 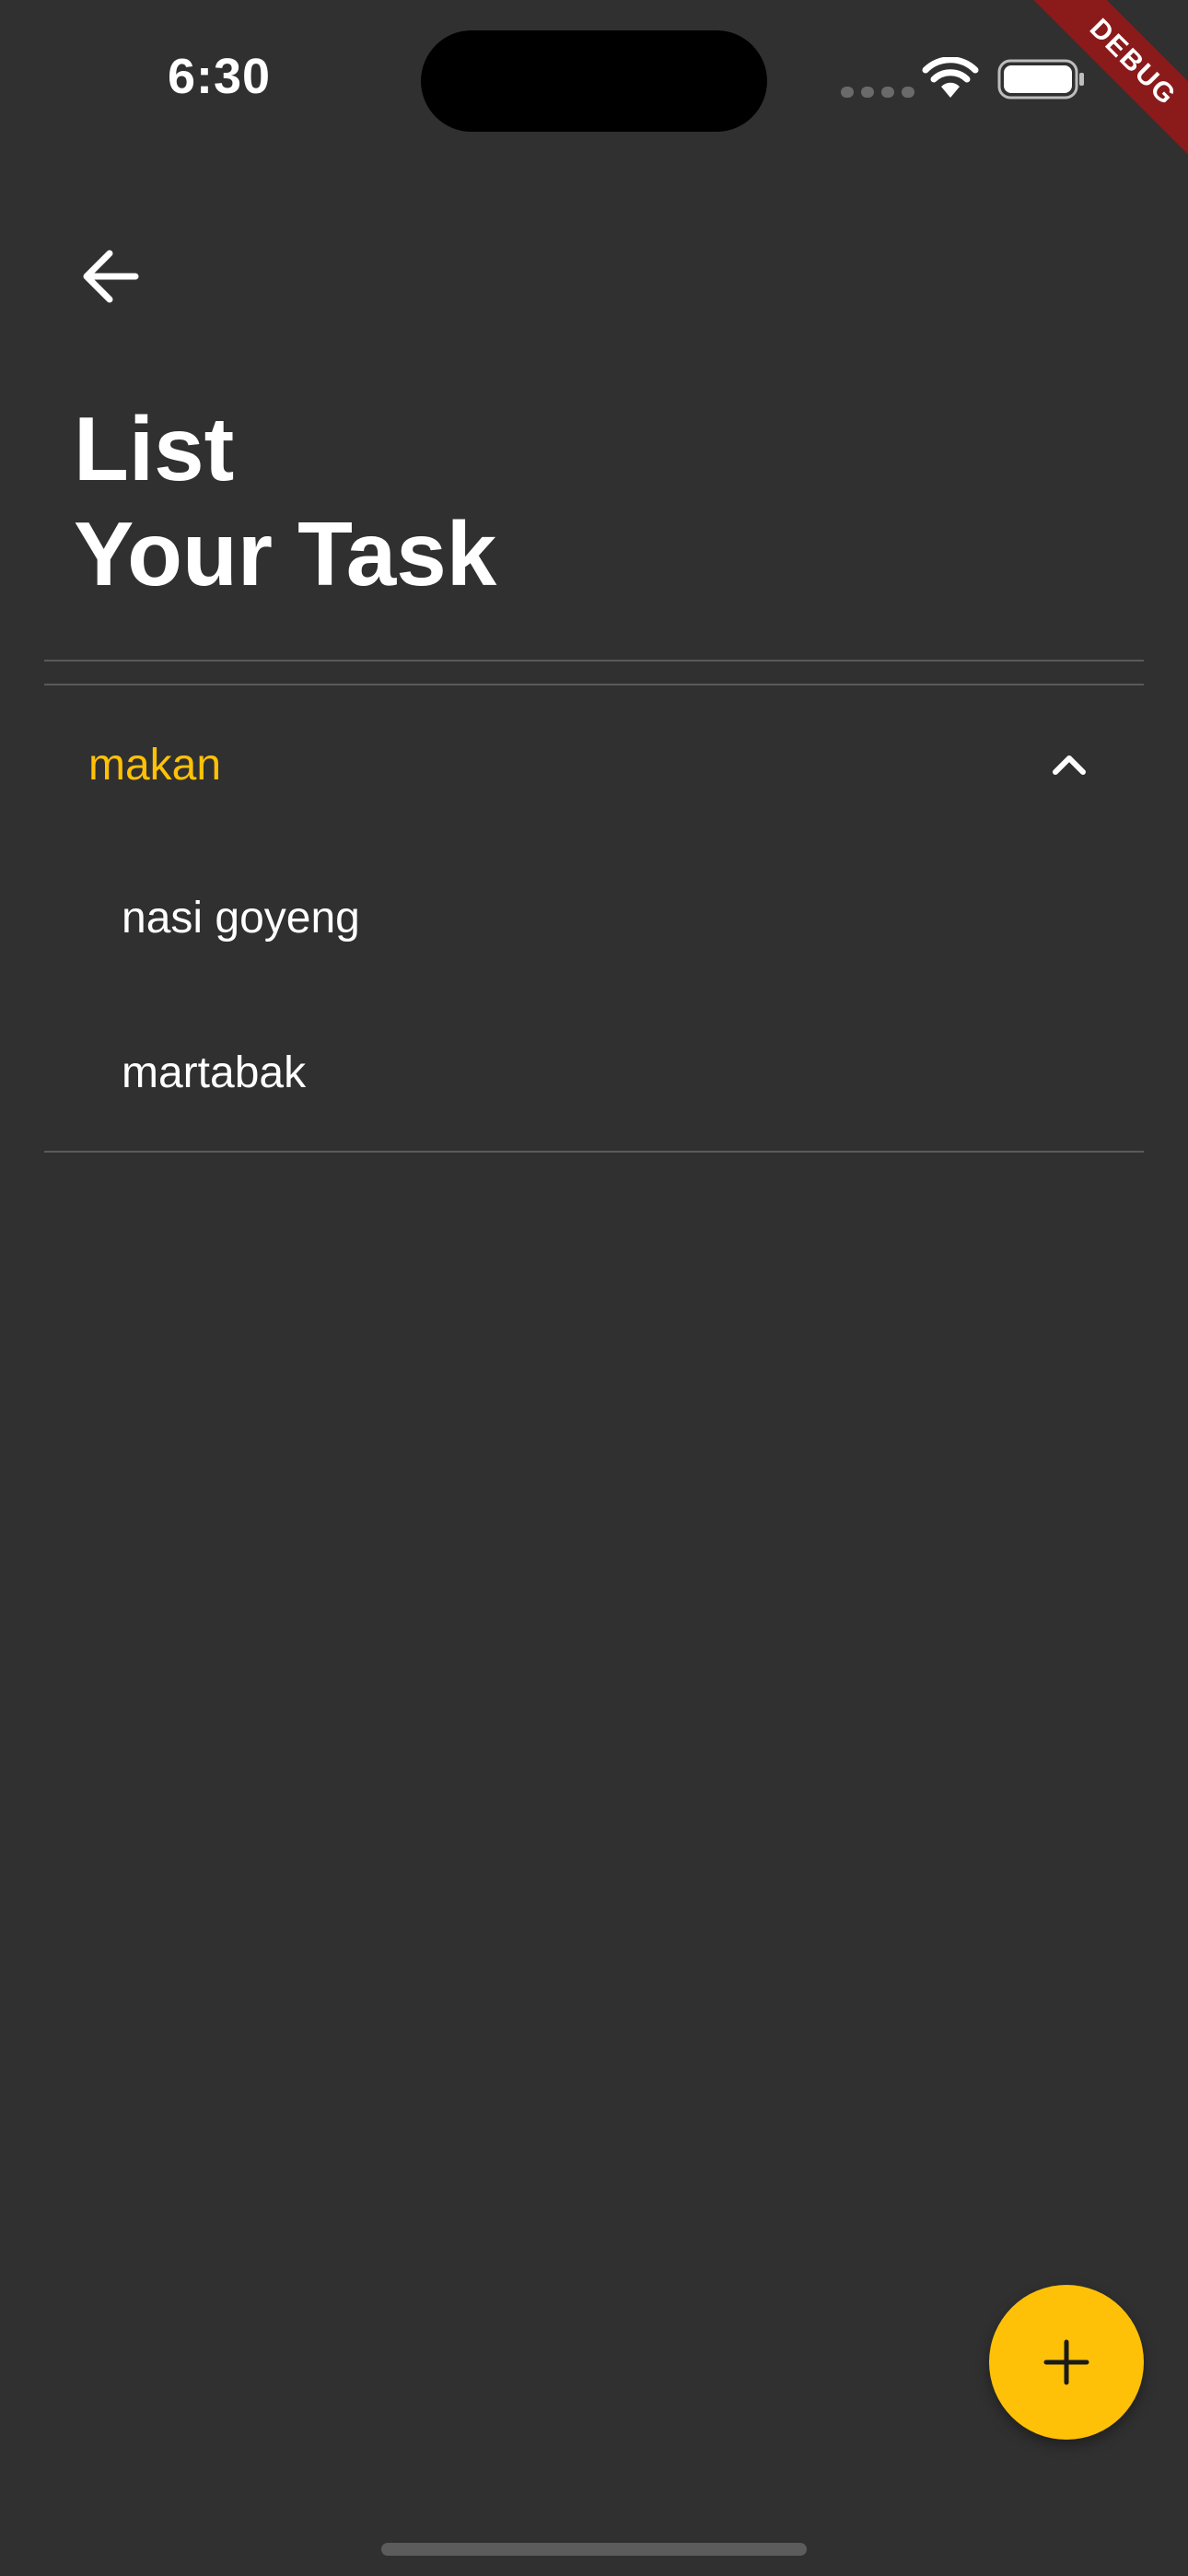 What do you see at coordinates (154, 448) in the screenshot?
I see `page-title-line-1: List` at bounding box center [154, 448].